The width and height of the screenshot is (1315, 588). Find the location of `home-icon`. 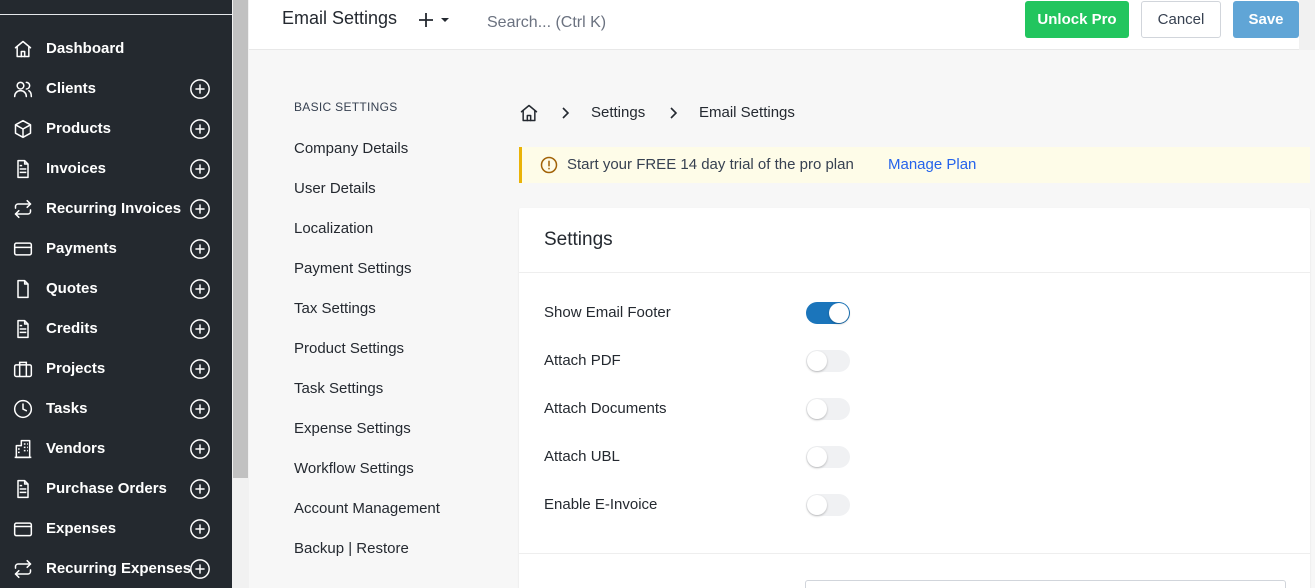

home-icon is located at coordinates (23, 49).